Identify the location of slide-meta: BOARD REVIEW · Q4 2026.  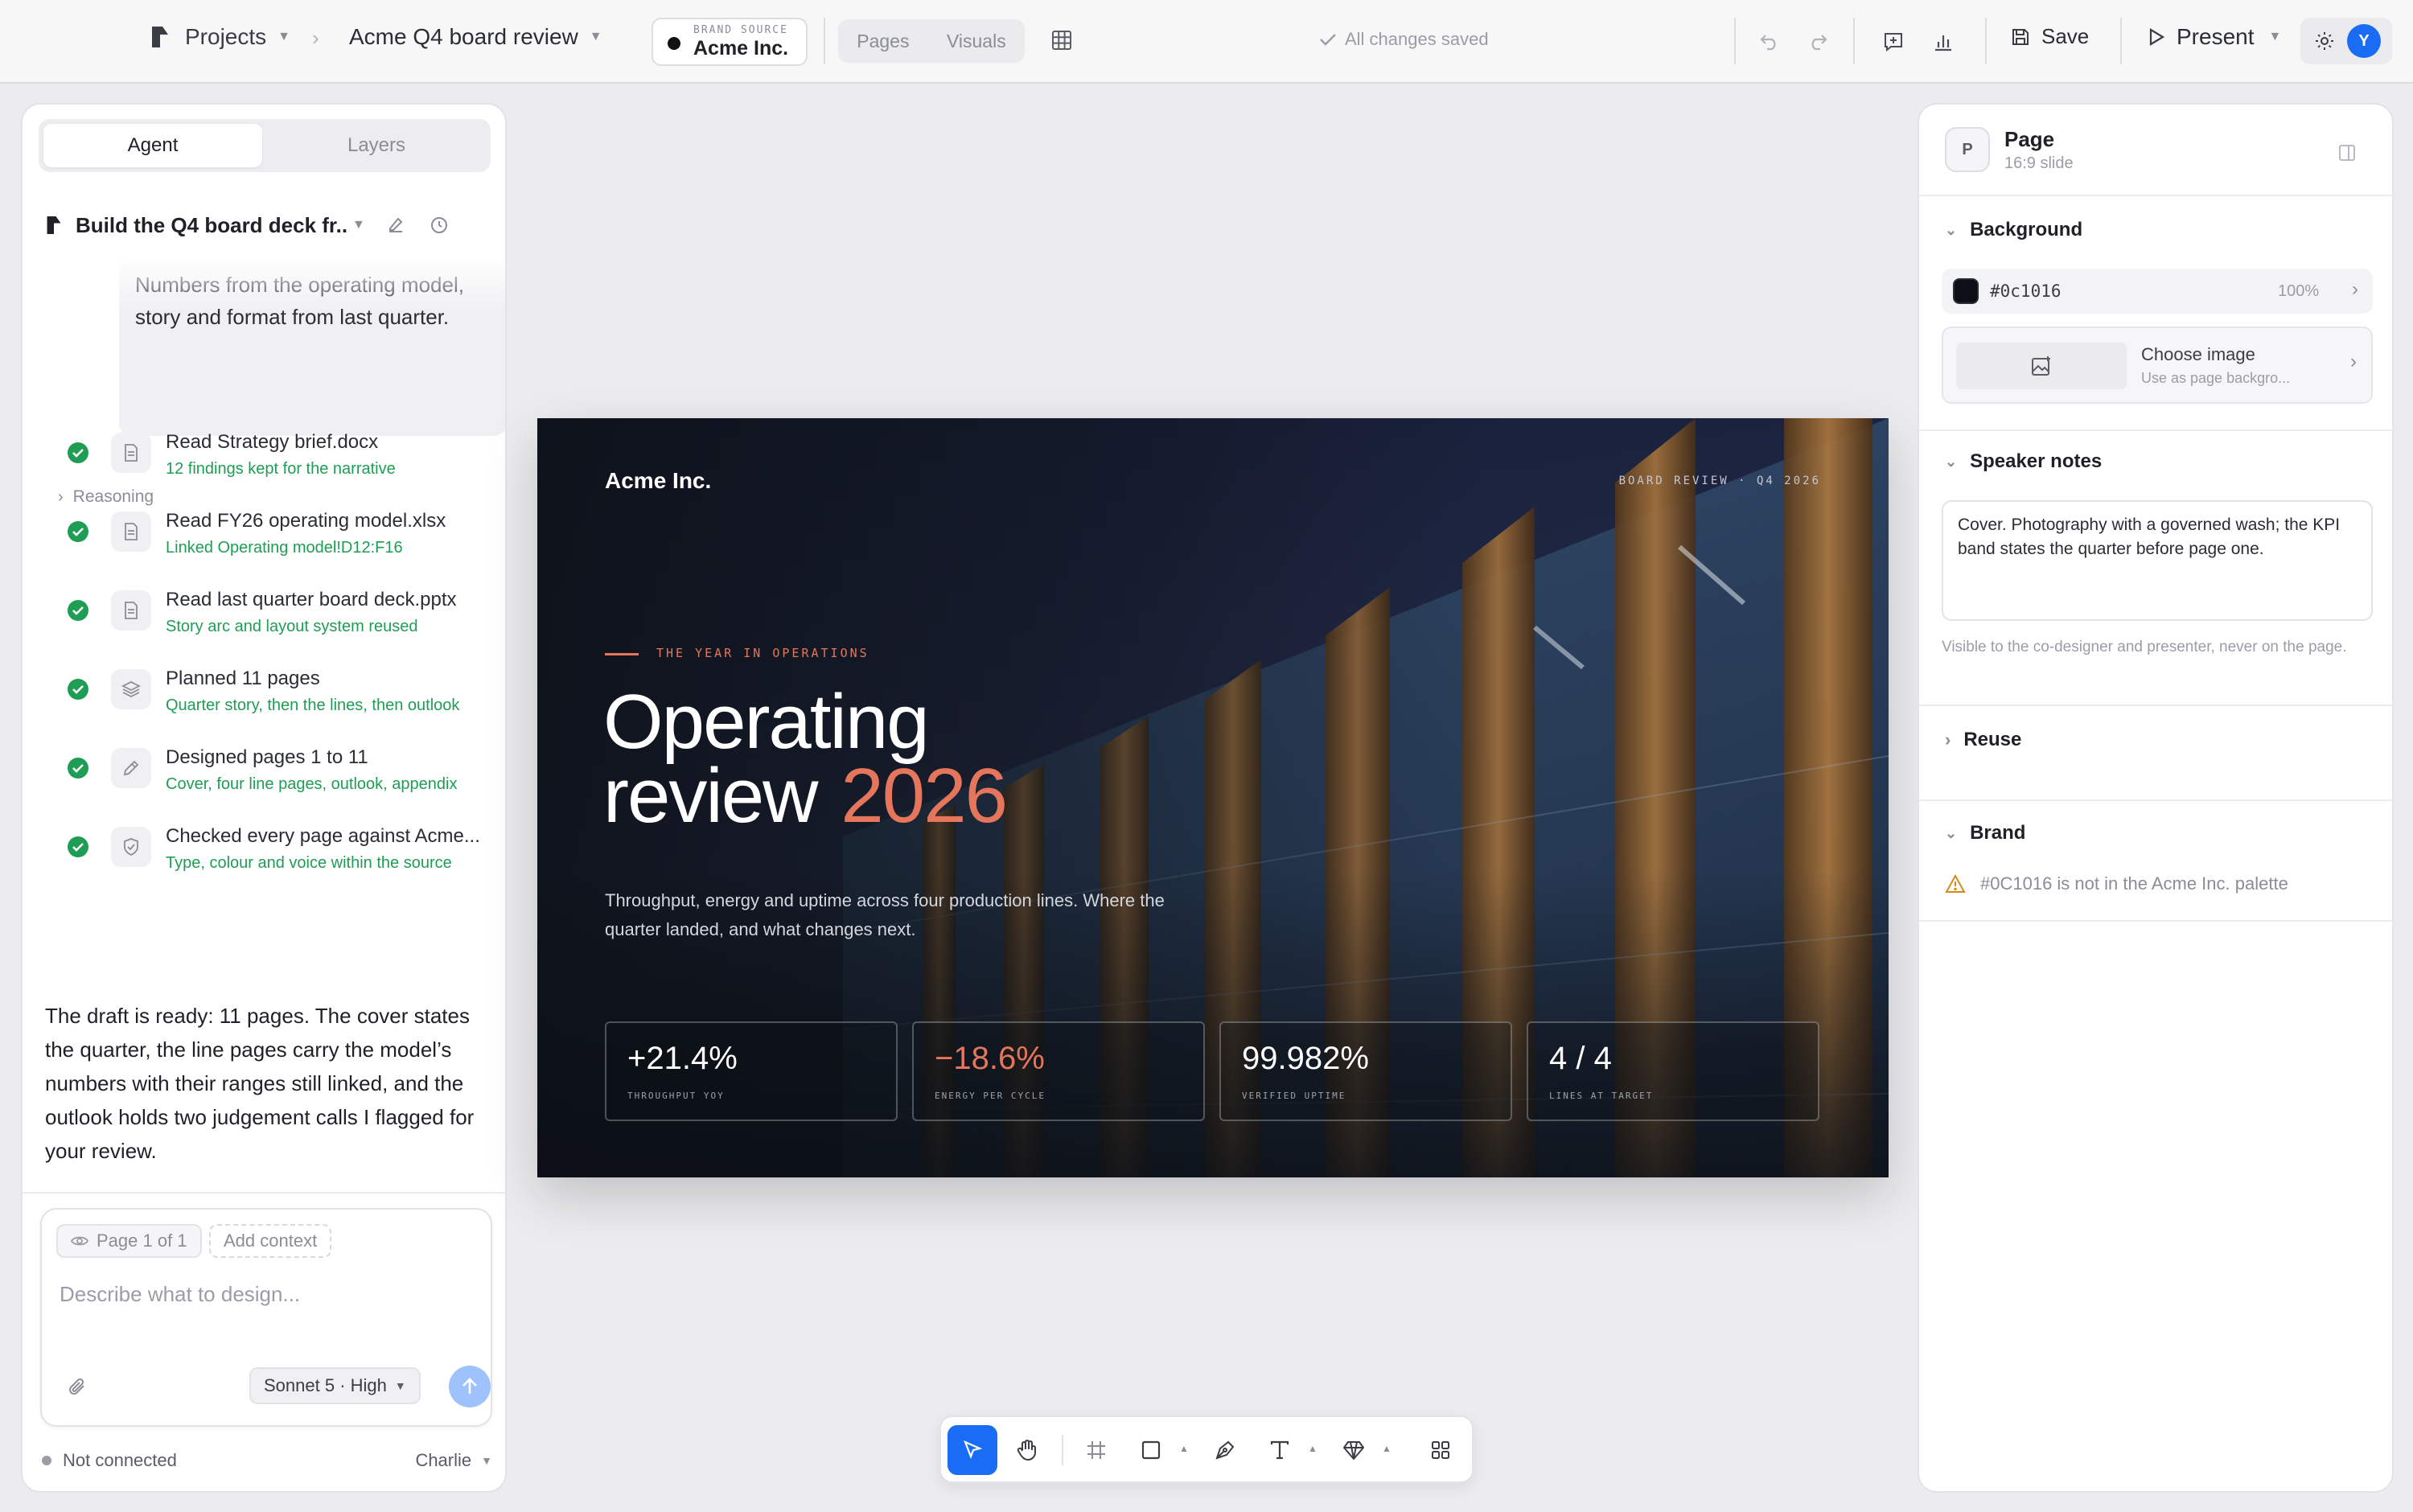
(1720, 481).